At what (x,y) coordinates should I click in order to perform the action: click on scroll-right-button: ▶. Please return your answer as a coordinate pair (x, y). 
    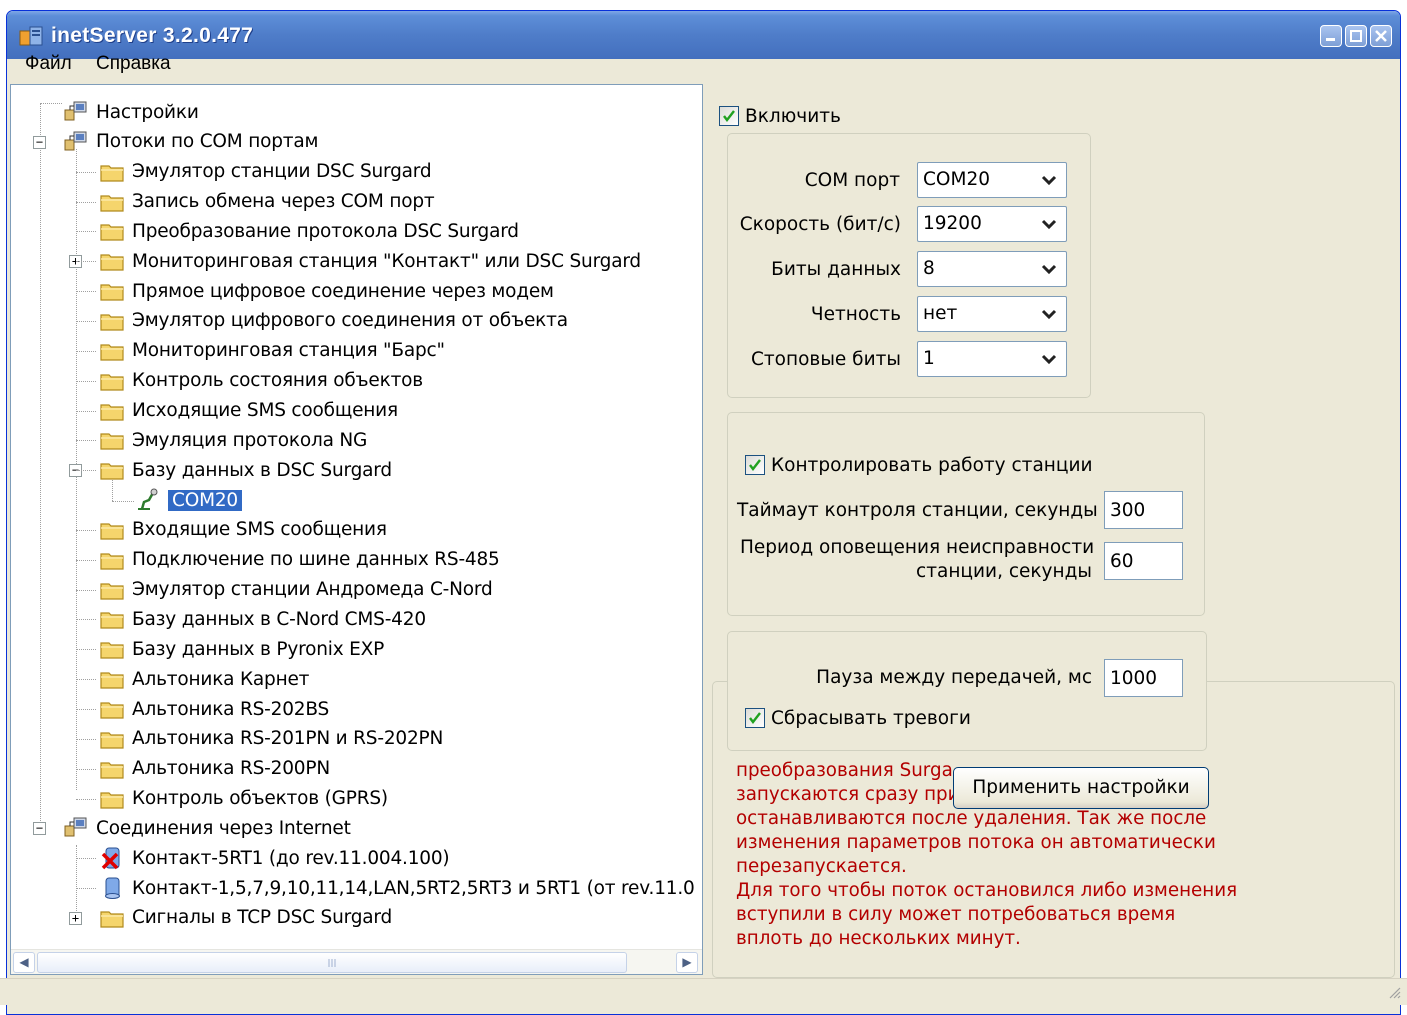
    Looking at the image, I should click on (687, 962).